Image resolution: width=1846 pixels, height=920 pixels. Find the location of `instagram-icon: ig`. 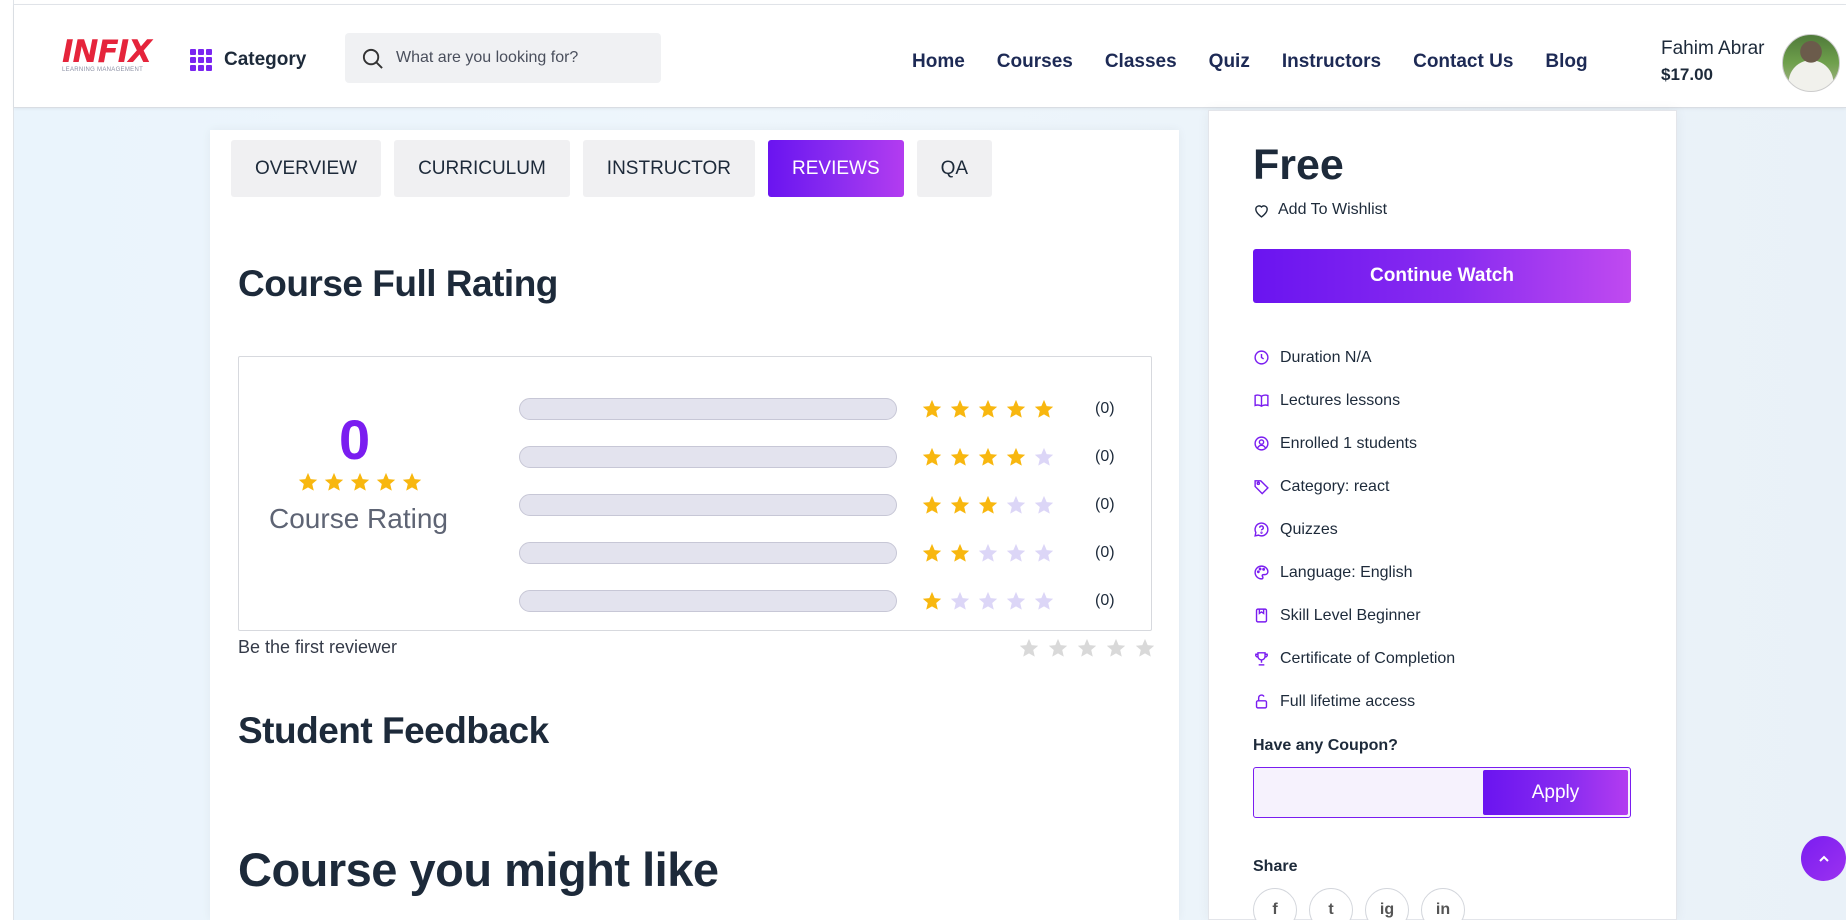

instagram-icon: ig is located at coordinates (1387, 904).